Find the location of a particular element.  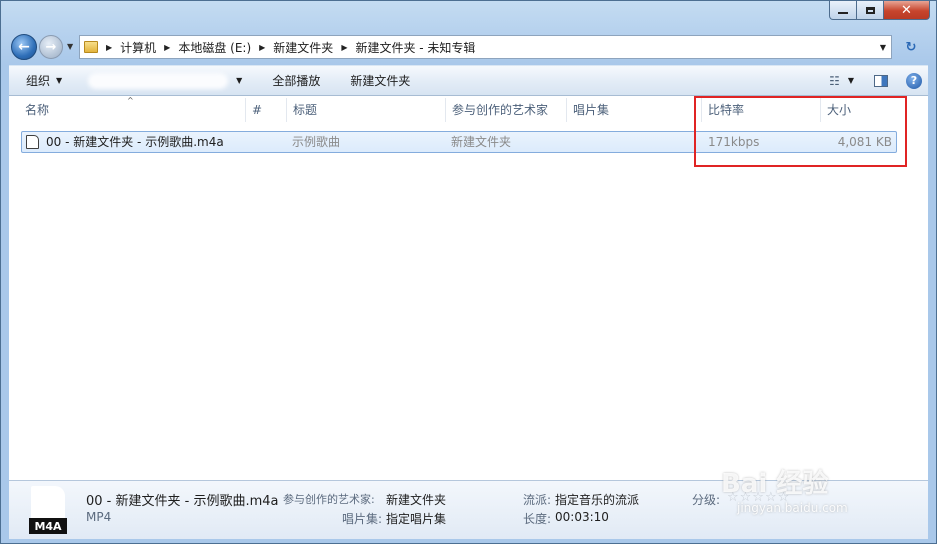

forward-button: → is located at coordinates (51, 47).